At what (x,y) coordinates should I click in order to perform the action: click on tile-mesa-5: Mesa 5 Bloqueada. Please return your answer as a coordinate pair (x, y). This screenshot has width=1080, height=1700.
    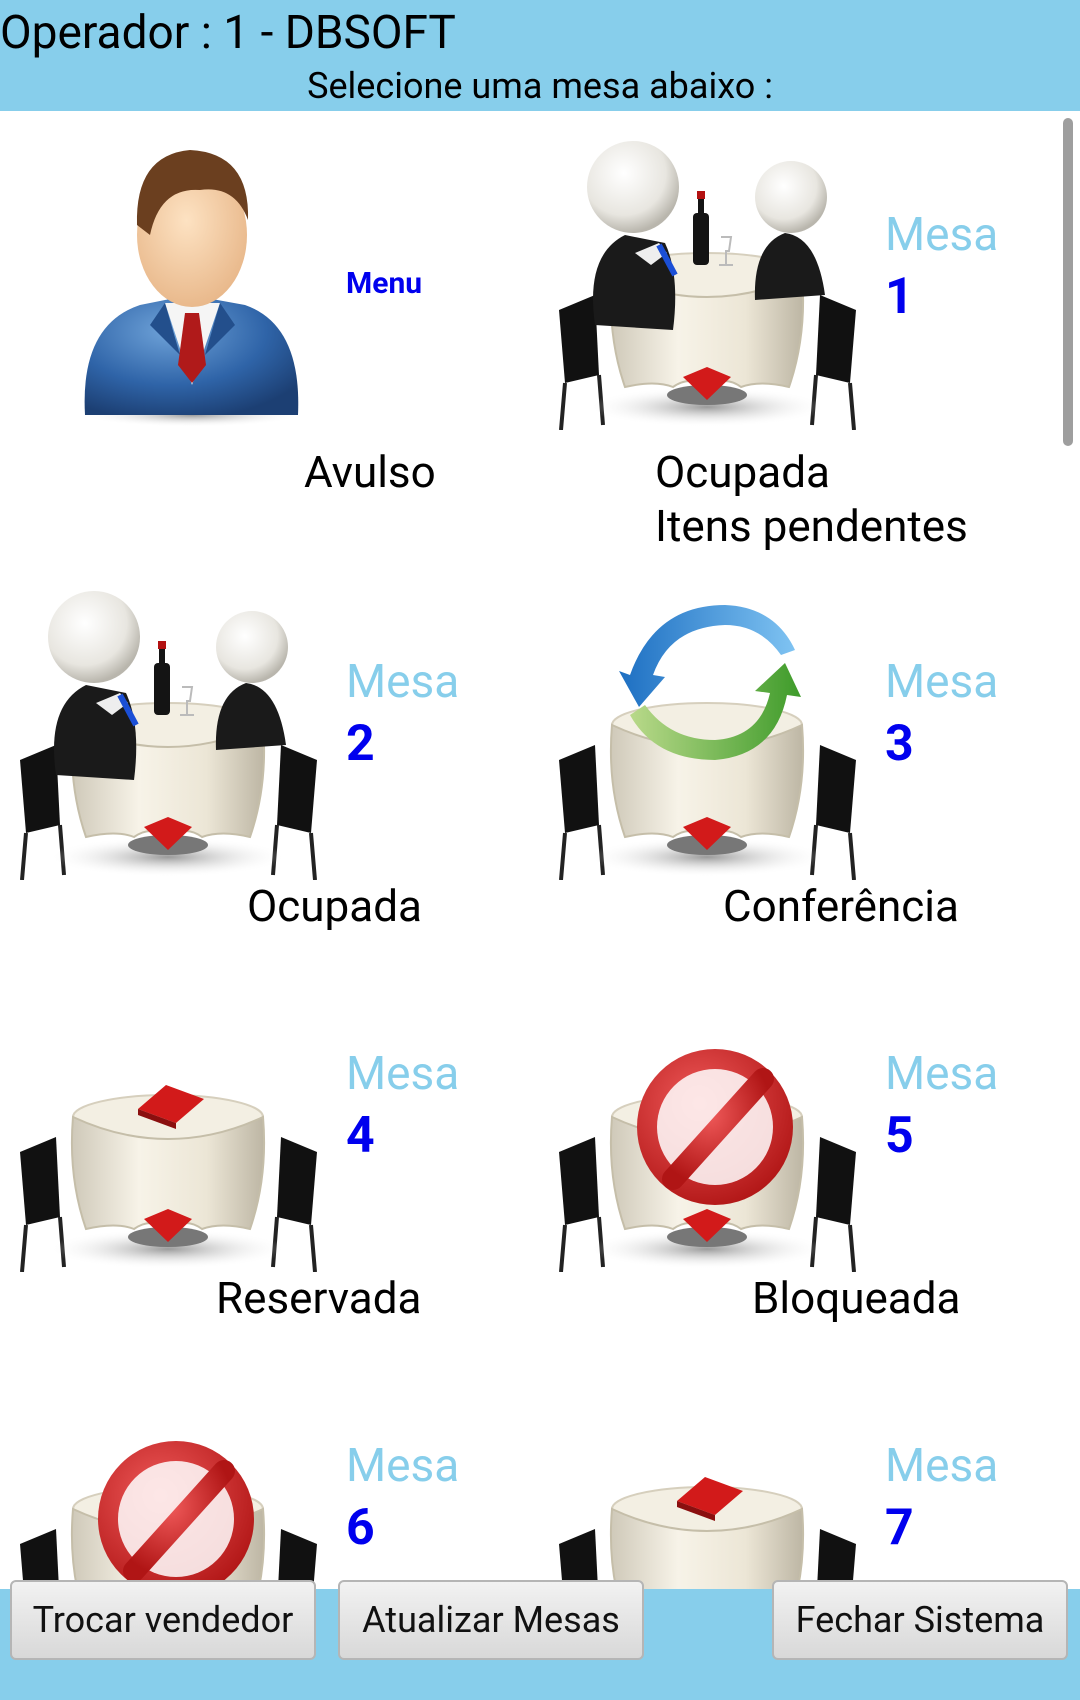
    Looking at the image, I should click on (810, 1147).